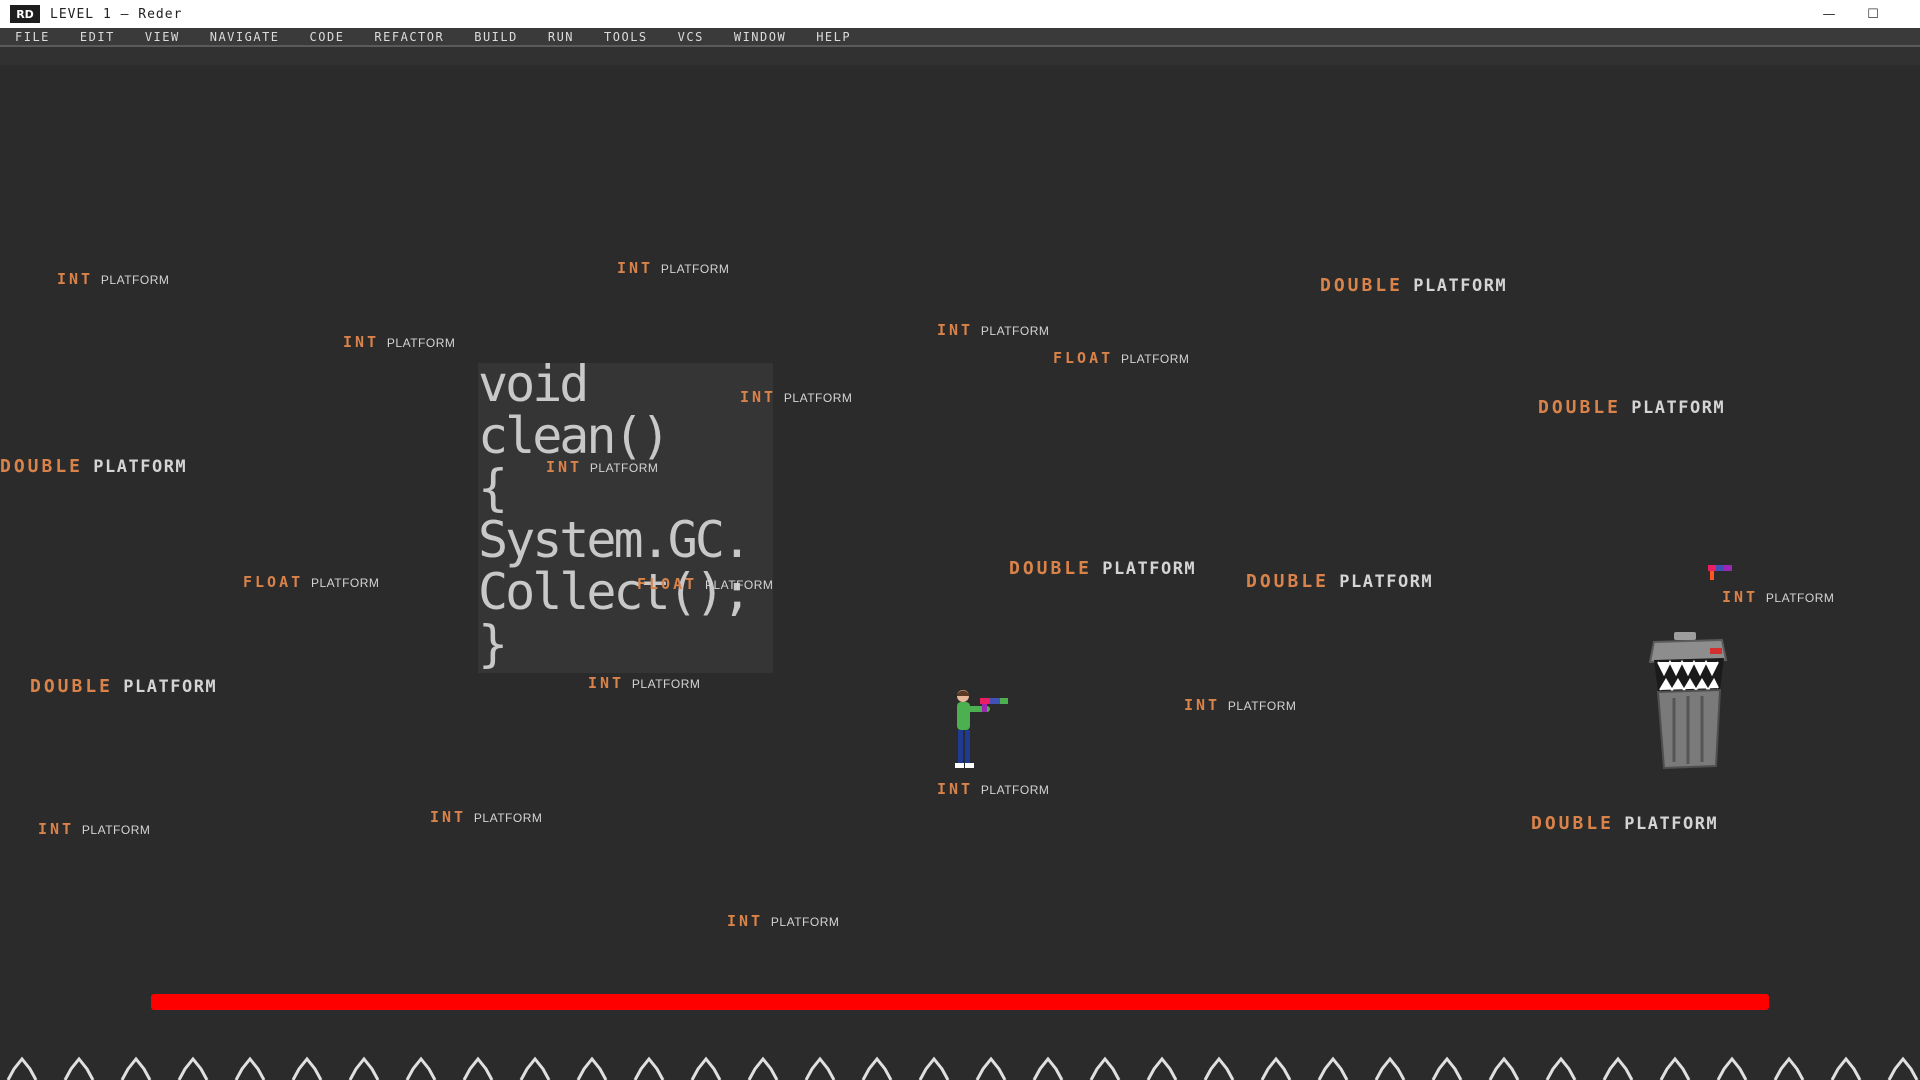 The image size is (1920, 1080). What do you see at coordinates (962, 1068) in the screenshot?
I see `spike-floor` at bounding box center [962, 1068].